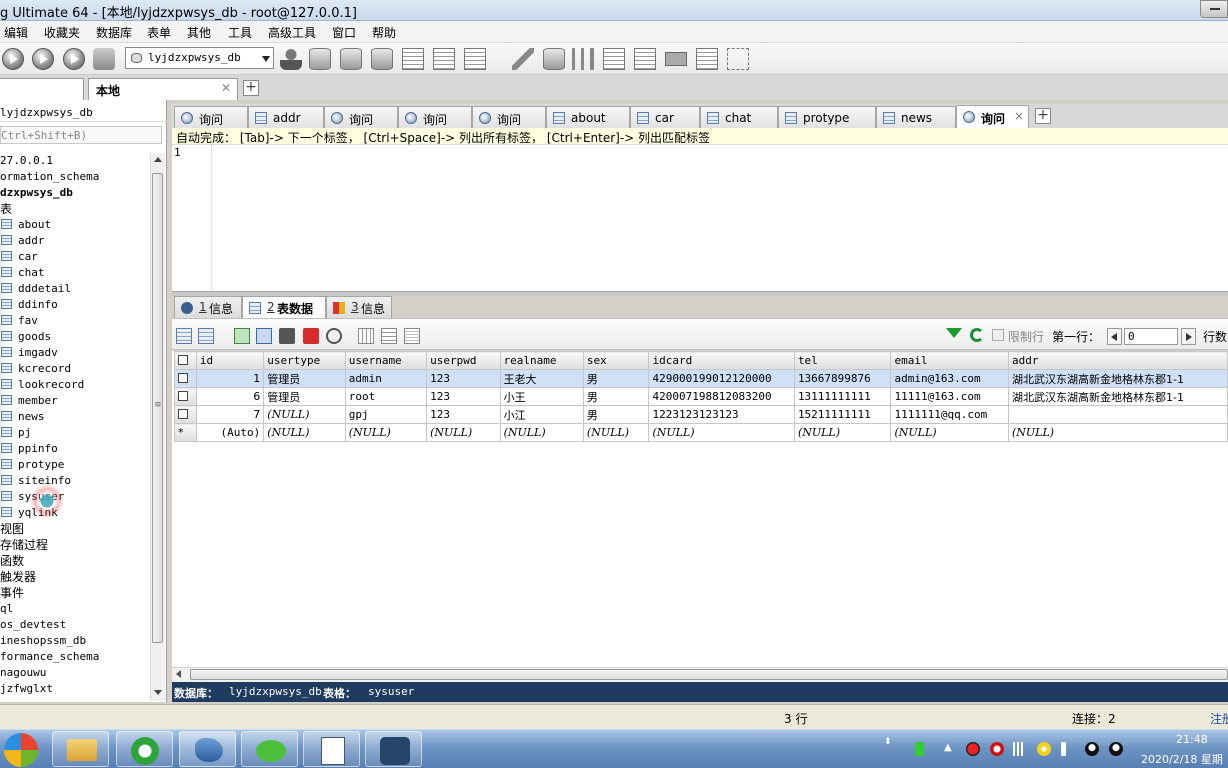  Describe the element at coordinates (616, 360) in the screenshot. I see `column-header: sex` at that location.